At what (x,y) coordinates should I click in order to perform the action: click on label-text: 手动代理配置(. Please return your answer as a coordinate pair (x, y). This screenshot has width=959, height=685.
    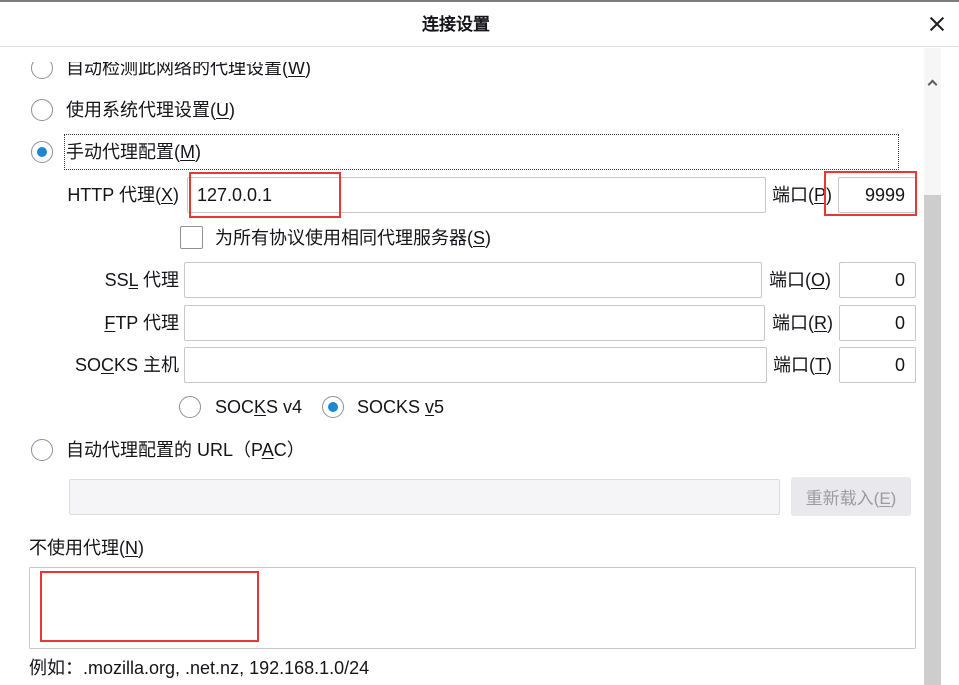
    Looking at the image, I should click on (123, 152).